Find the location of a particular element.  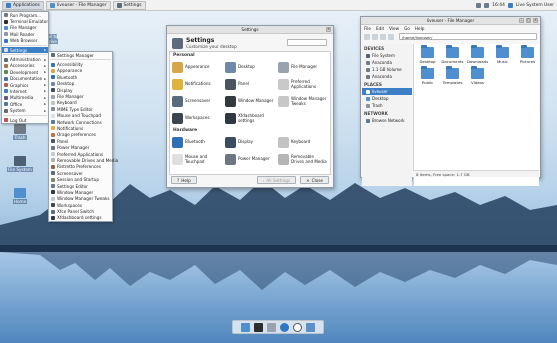

taskbar-file-manager: liveuser - File Manager is located at coordinates (78, 5).